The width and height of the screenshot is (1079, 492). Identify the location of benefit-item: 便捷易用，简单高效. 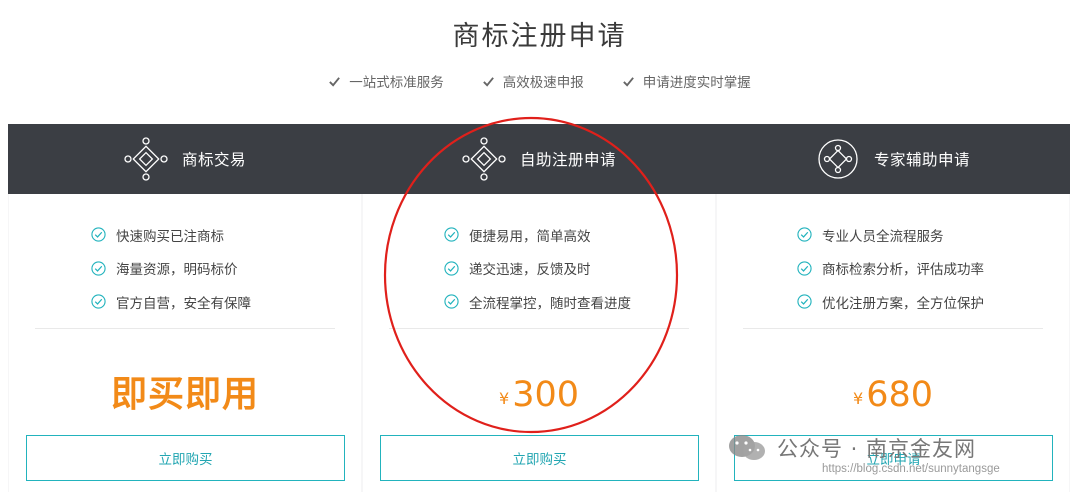
(539, 235).